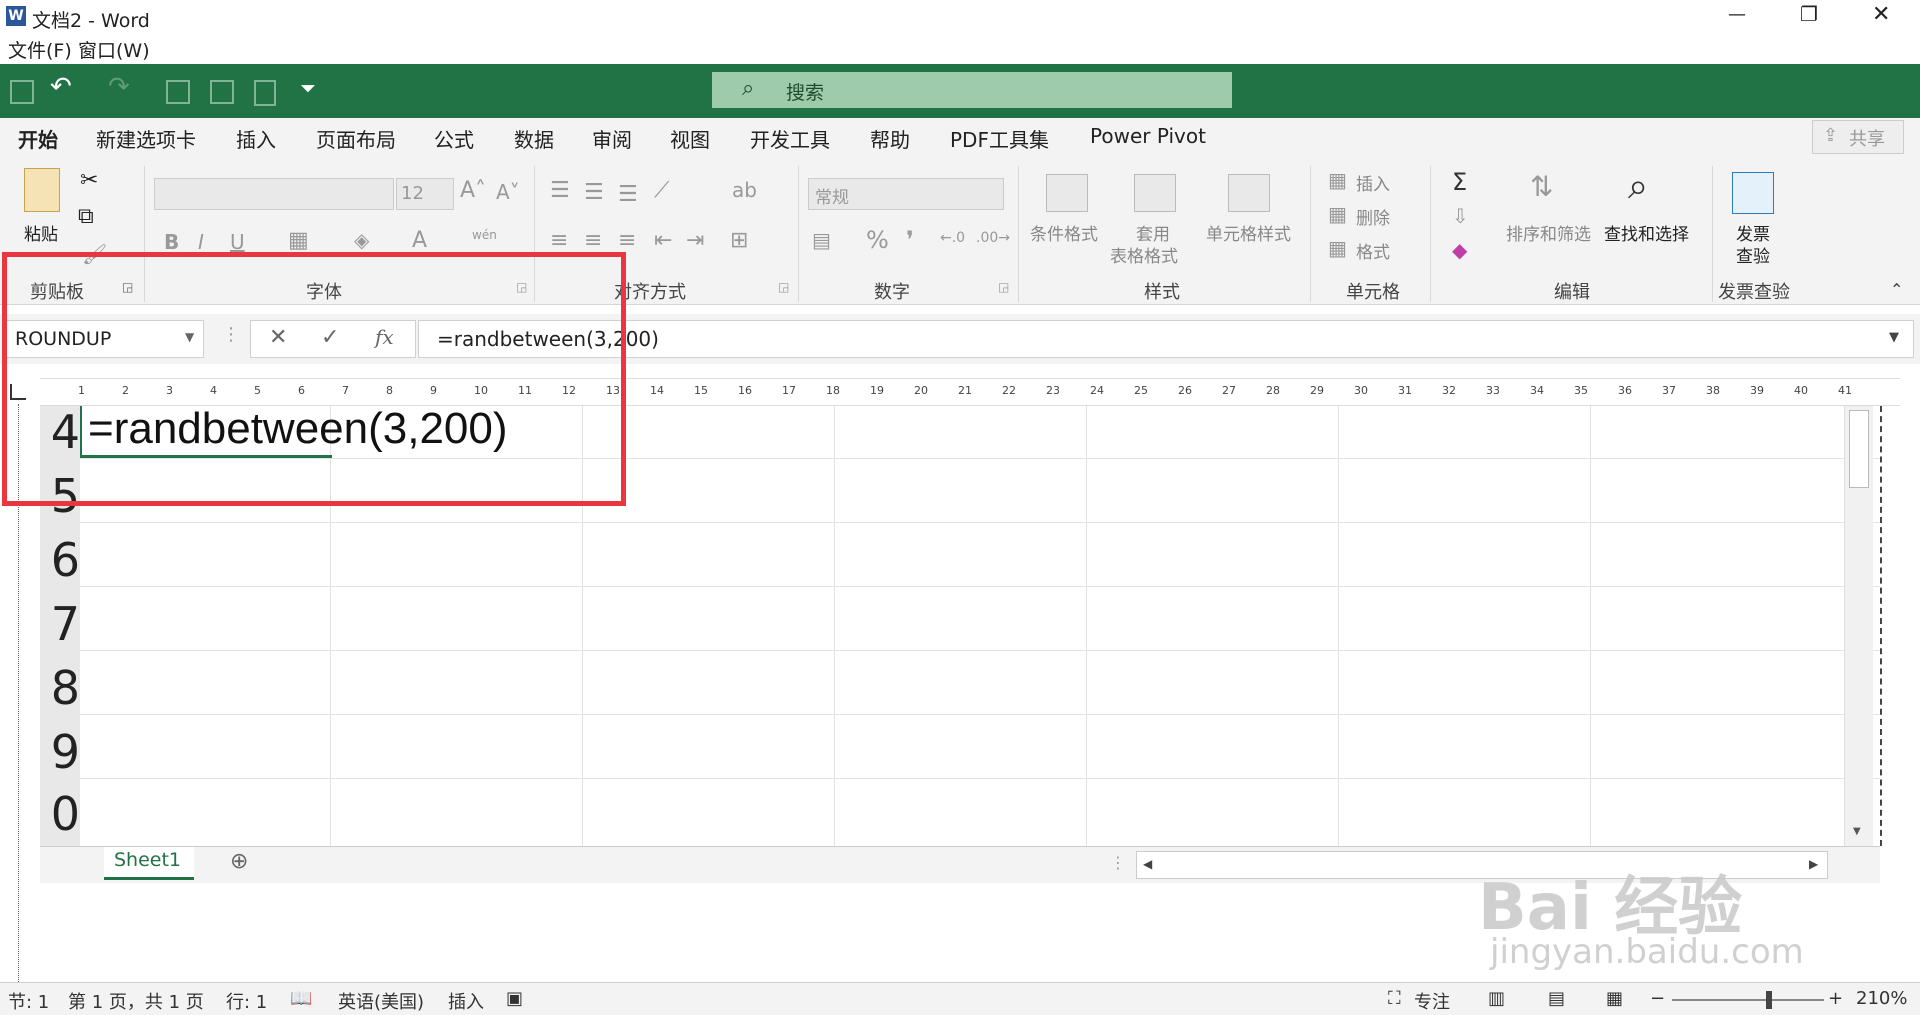 The width and height of the screenshot is (1920, 1015). Describe the element at coordinates (42, 190) in the screenshot. I see `paste-icon` at that location.